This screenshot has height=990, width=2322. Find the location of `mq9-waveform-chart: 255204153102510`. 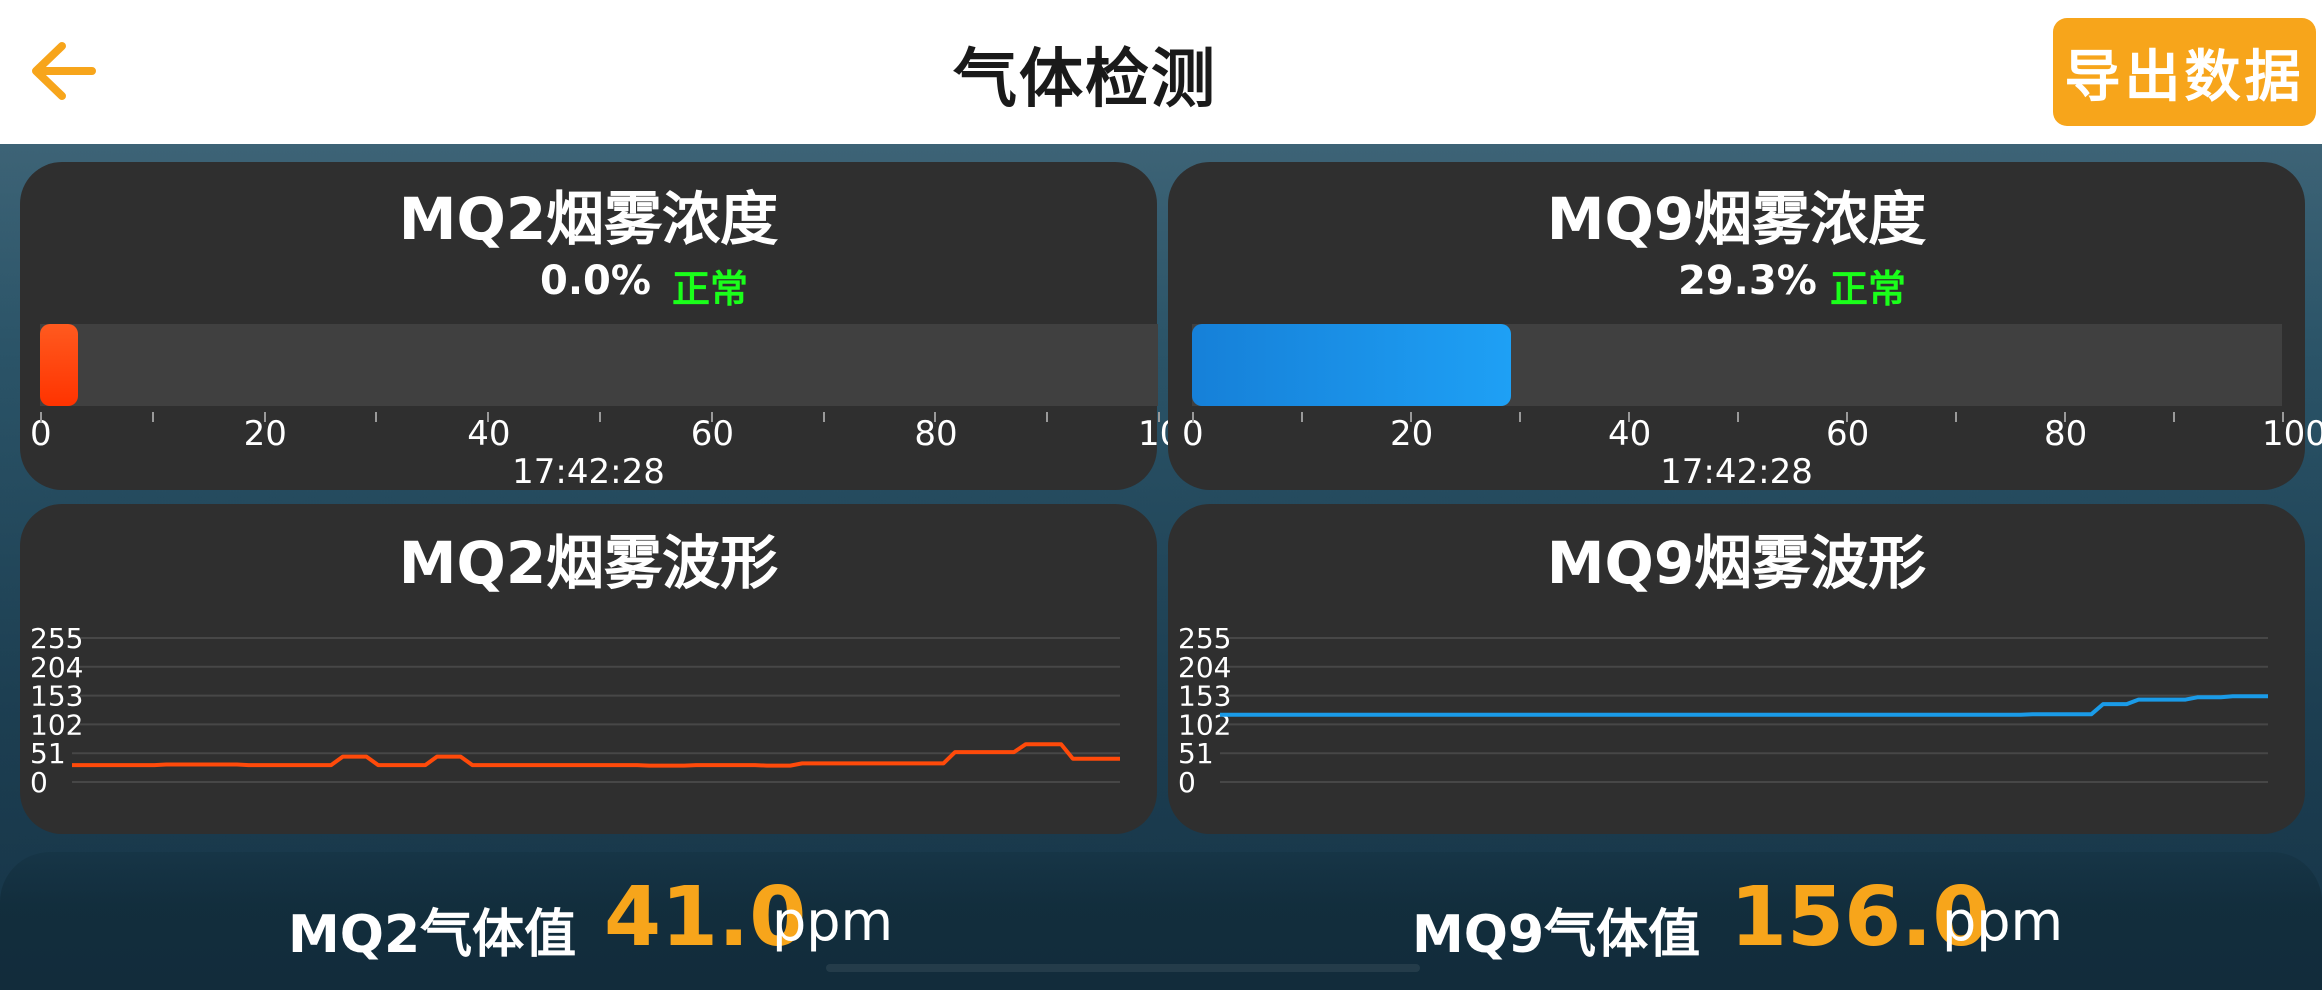

mq9-waveform-chart: 255204153102510 is located at coordinates (1723, 710).